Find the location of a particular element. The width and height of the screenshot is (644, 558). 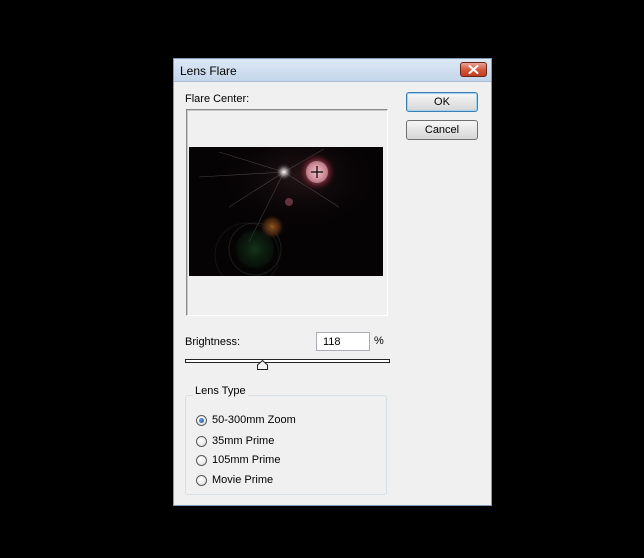

lens-option-movie-prime: Movie Prime is located at coordinates (234, 480).